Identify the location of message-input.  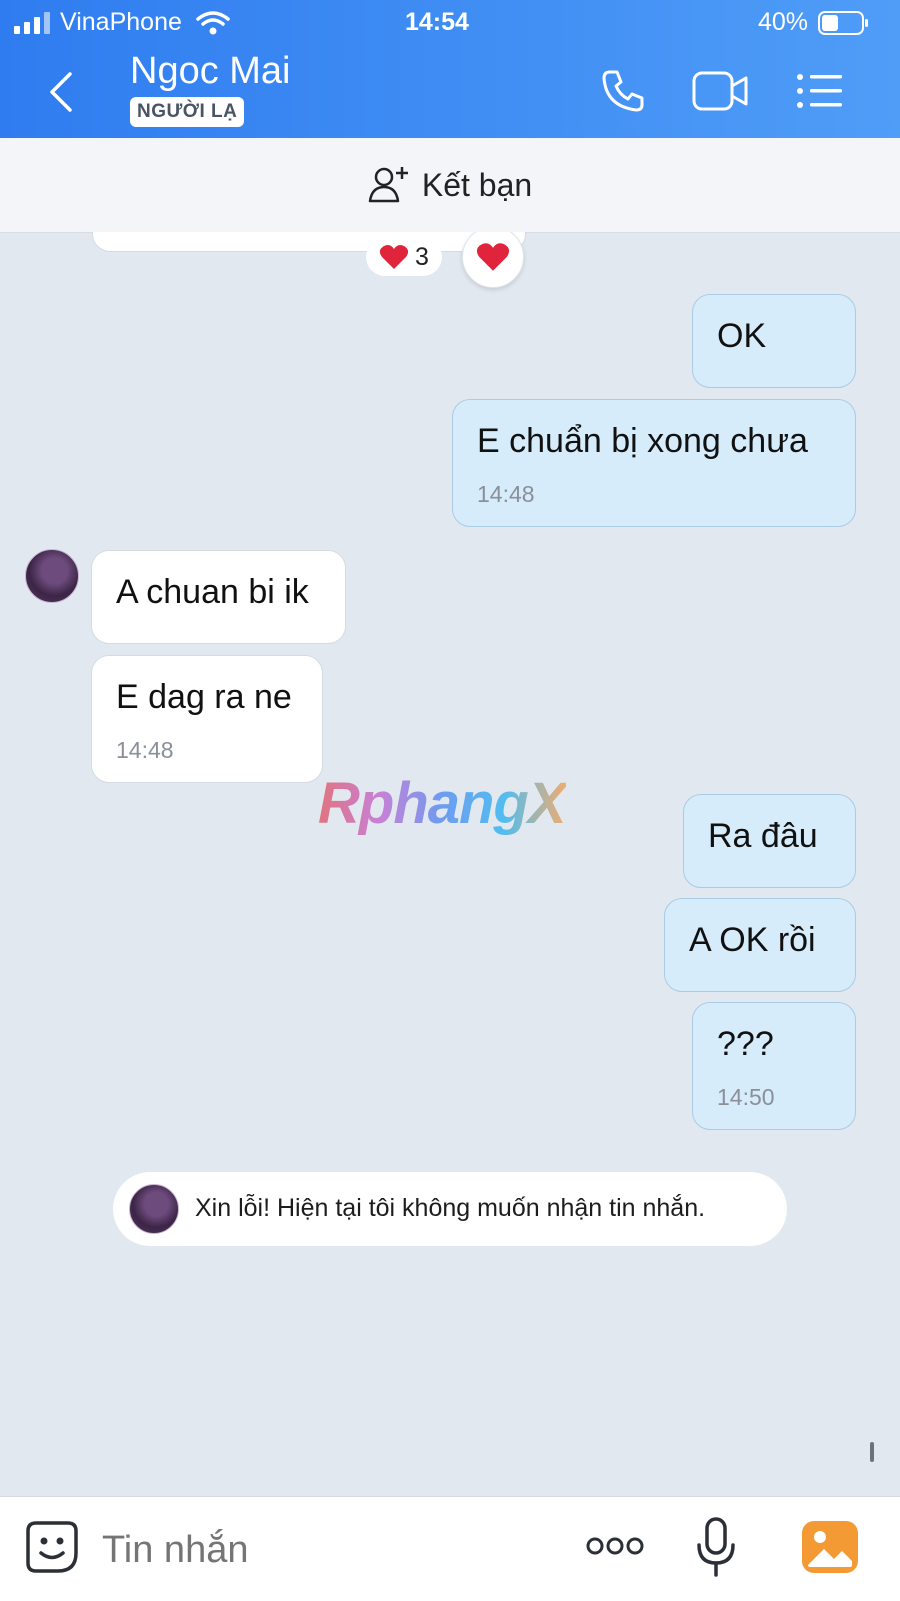
(312, 1550).